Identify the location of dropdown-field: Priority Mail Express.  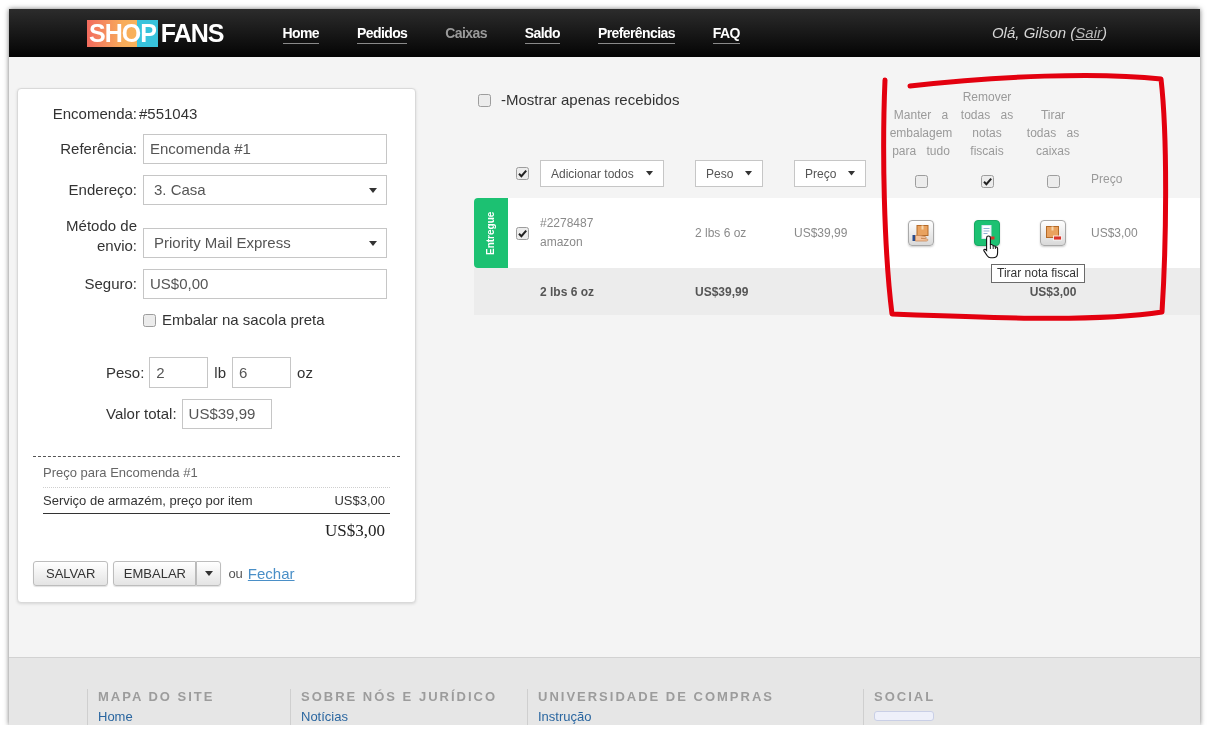
(265, 243).